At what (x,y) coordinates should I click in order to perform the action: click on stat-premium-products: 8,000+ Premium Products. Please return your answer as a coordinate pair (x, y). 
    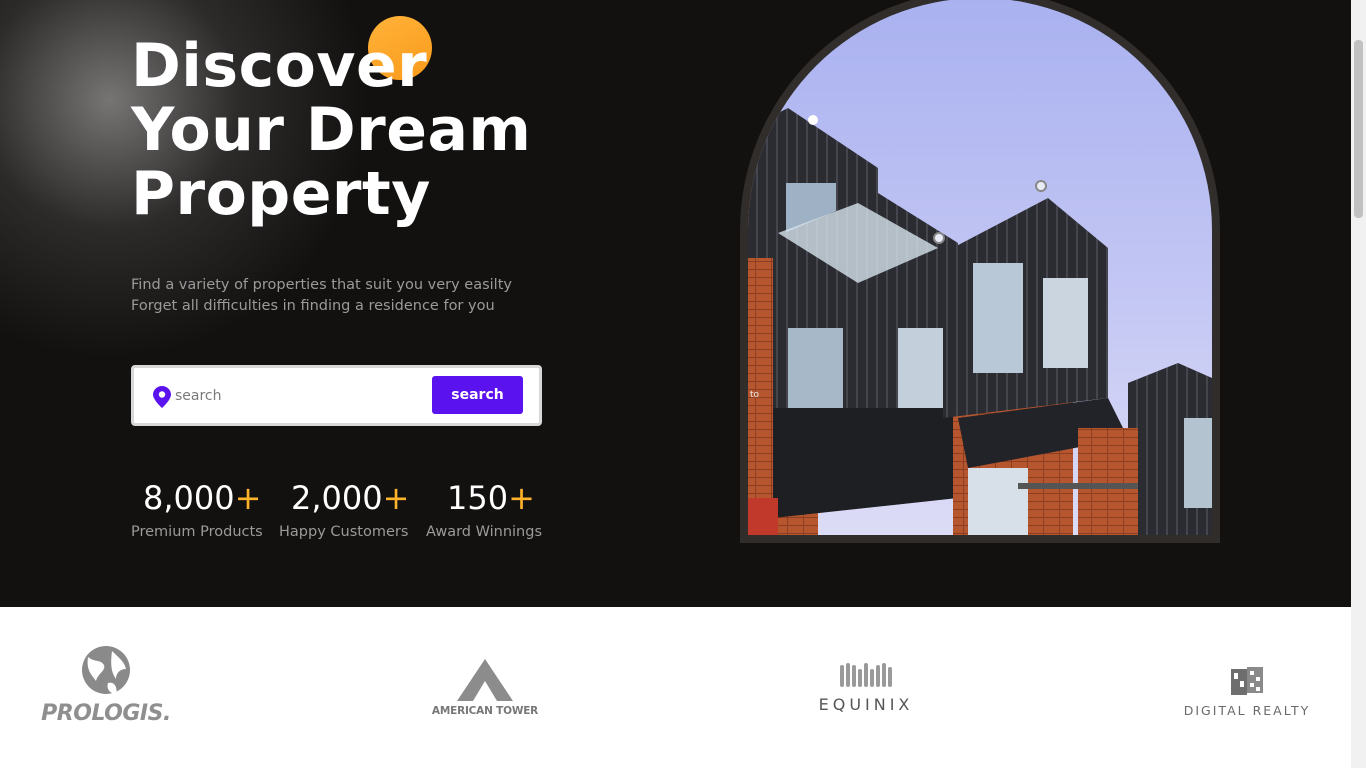
    Looking at the image, I should click on (201, 510).